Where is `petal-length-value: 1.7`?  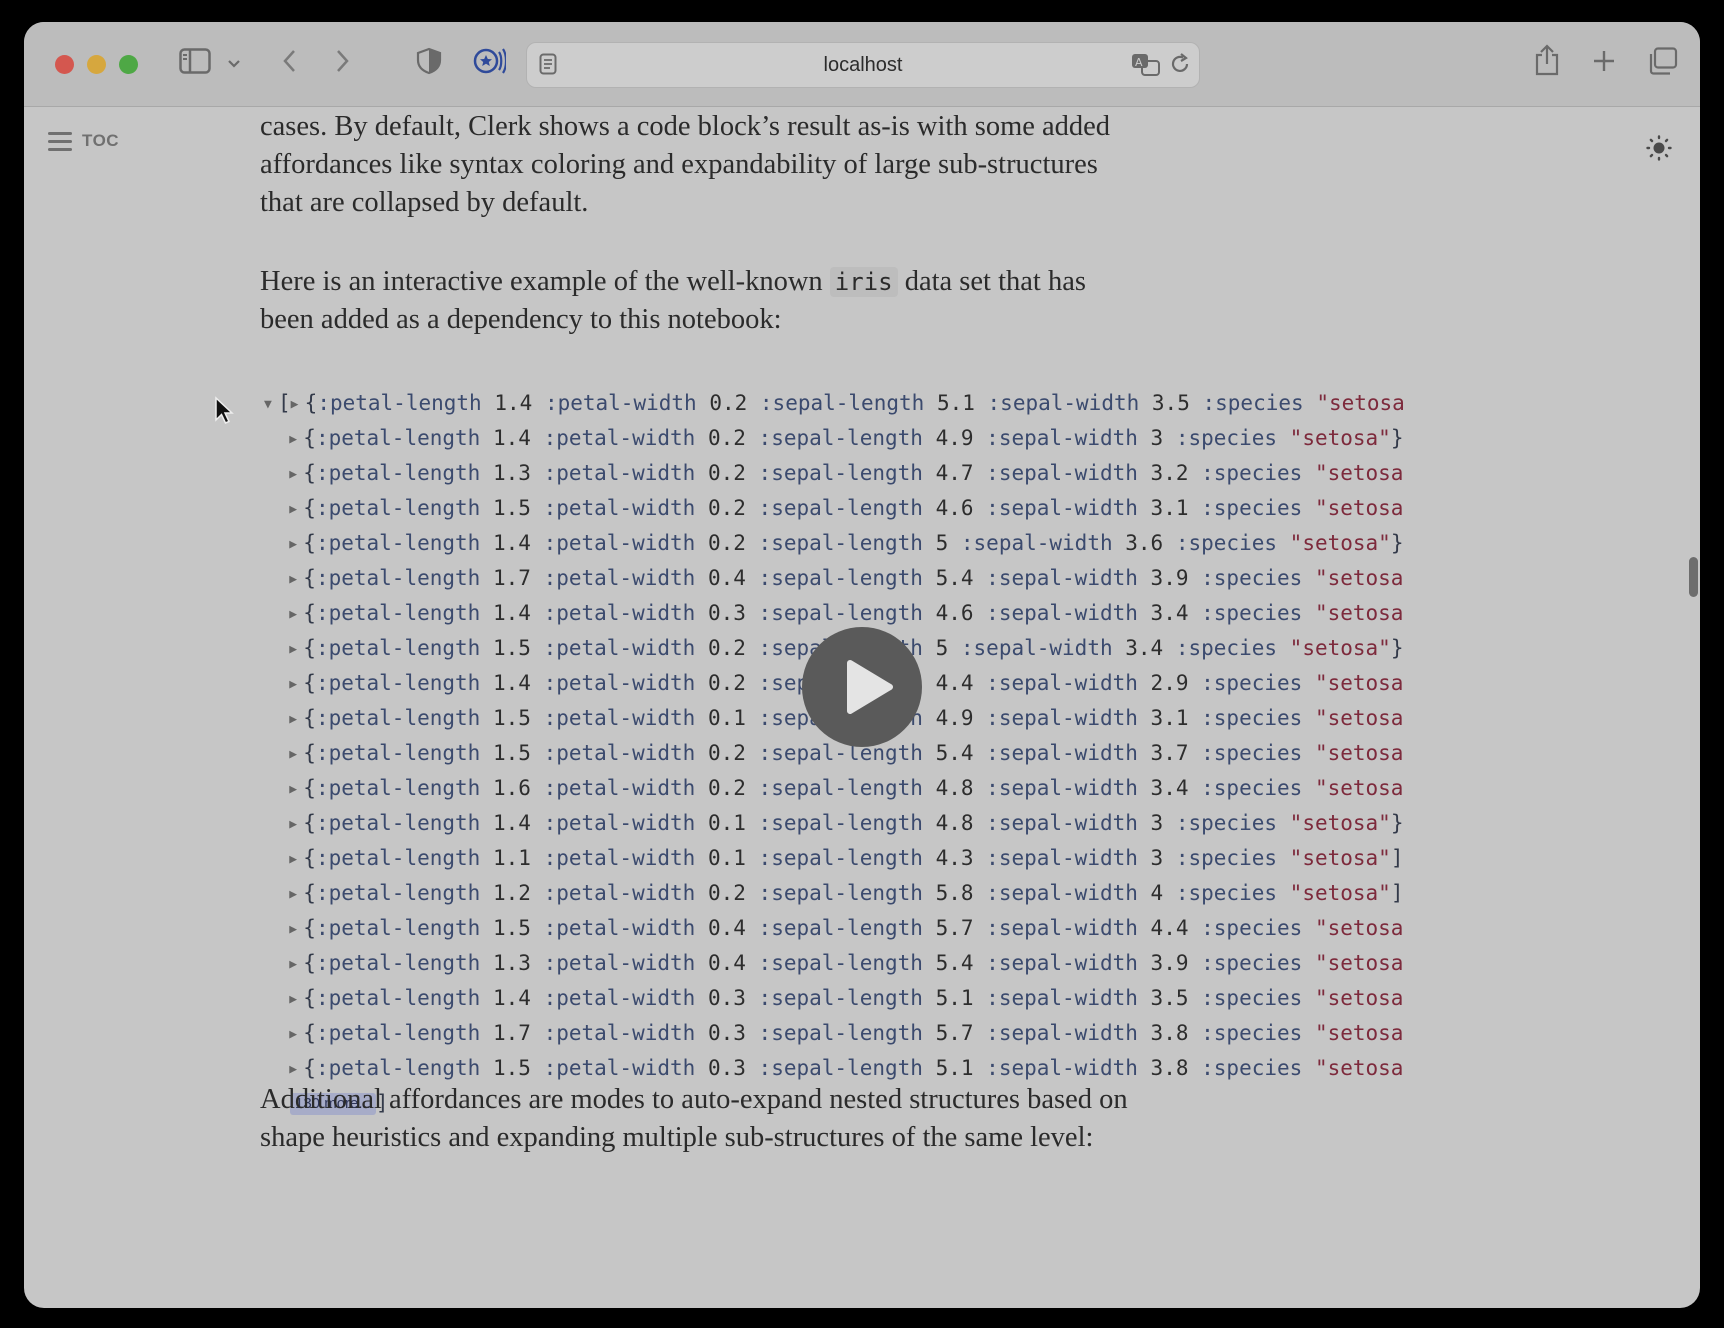
petal-length-value: 1.7 is located at coordinates (511, 1033).